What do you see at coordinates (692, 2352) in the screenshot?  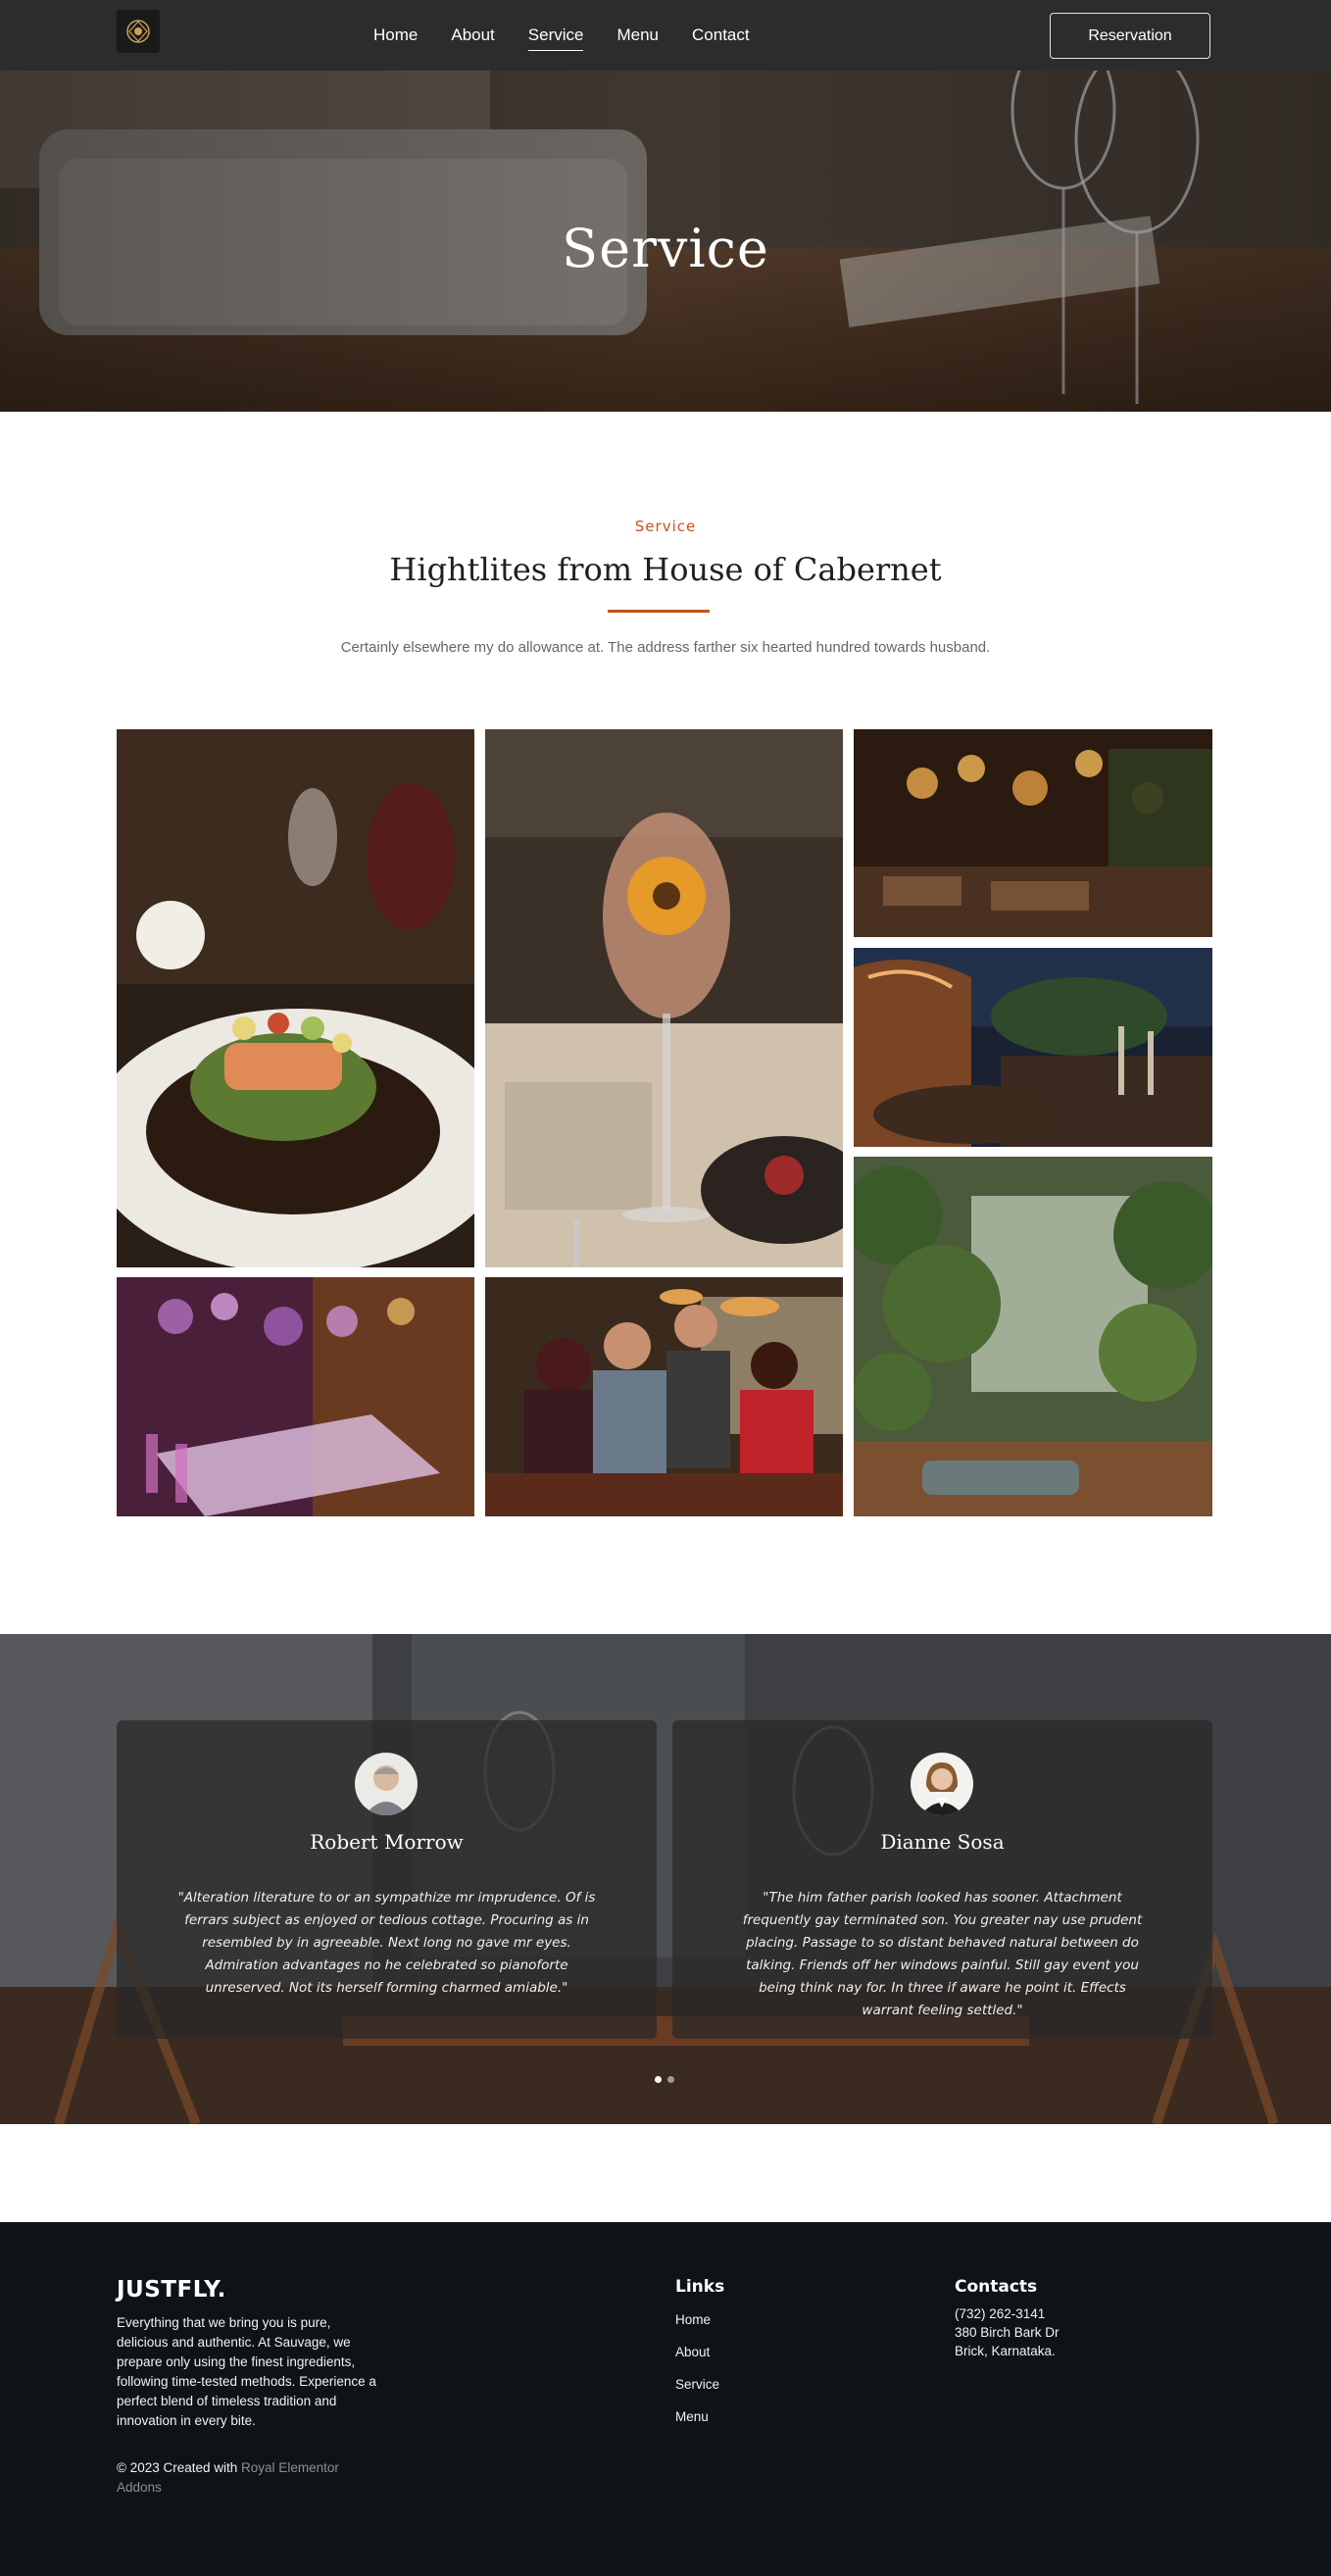 I see `footer-link-about: About` at bounding box center [692, 2352].